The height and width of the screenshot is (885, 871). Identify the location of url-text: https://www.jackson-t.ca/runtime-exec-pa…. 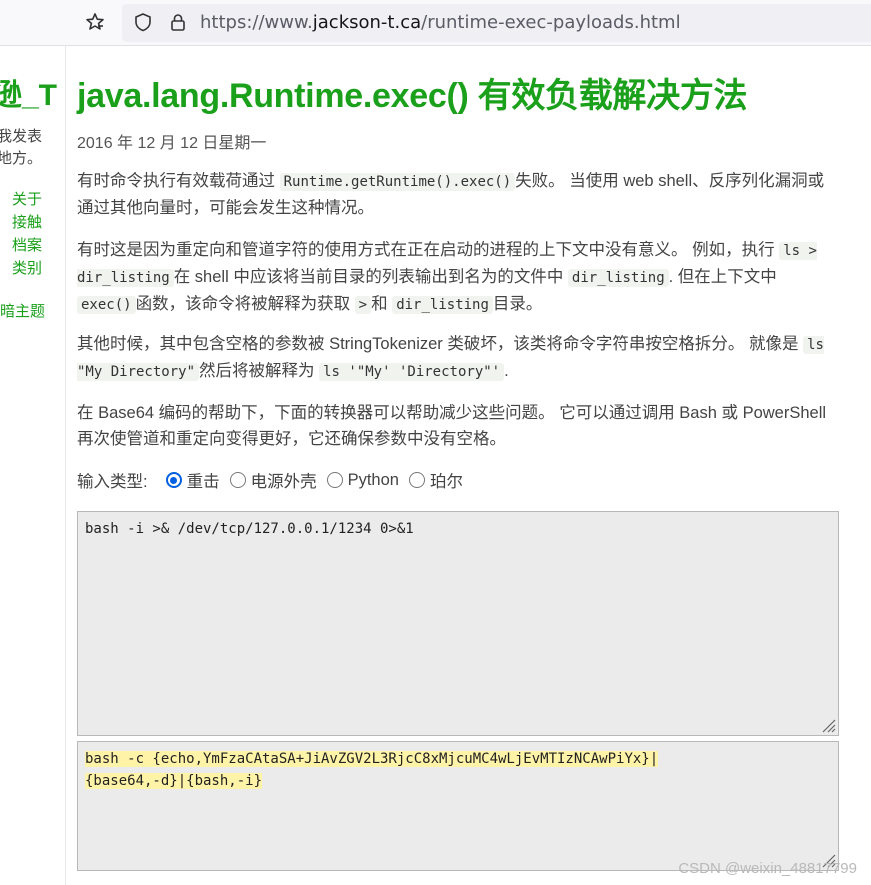
(440, 22).